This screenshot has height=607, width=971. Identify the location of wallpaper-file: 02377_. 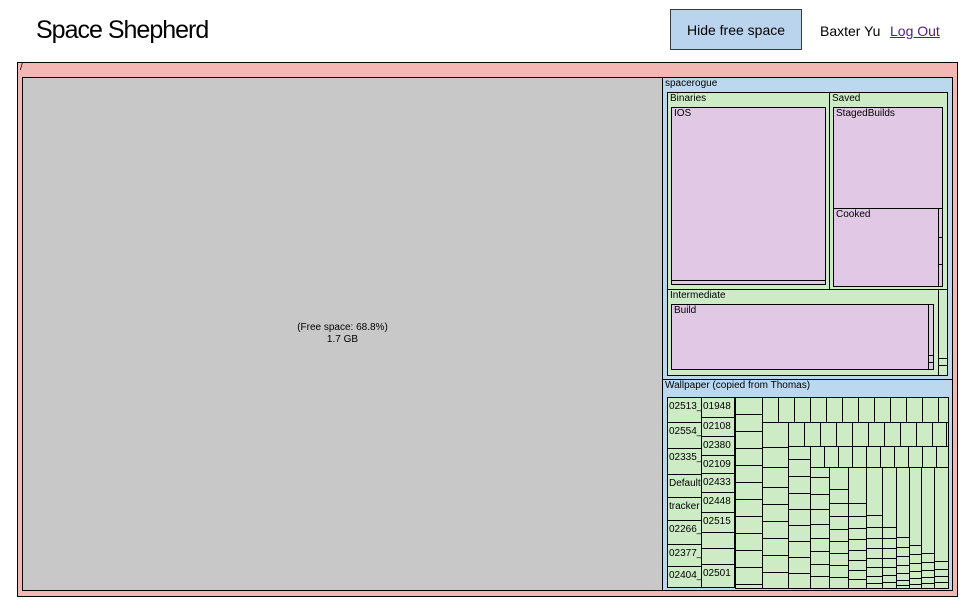
(684, 555).